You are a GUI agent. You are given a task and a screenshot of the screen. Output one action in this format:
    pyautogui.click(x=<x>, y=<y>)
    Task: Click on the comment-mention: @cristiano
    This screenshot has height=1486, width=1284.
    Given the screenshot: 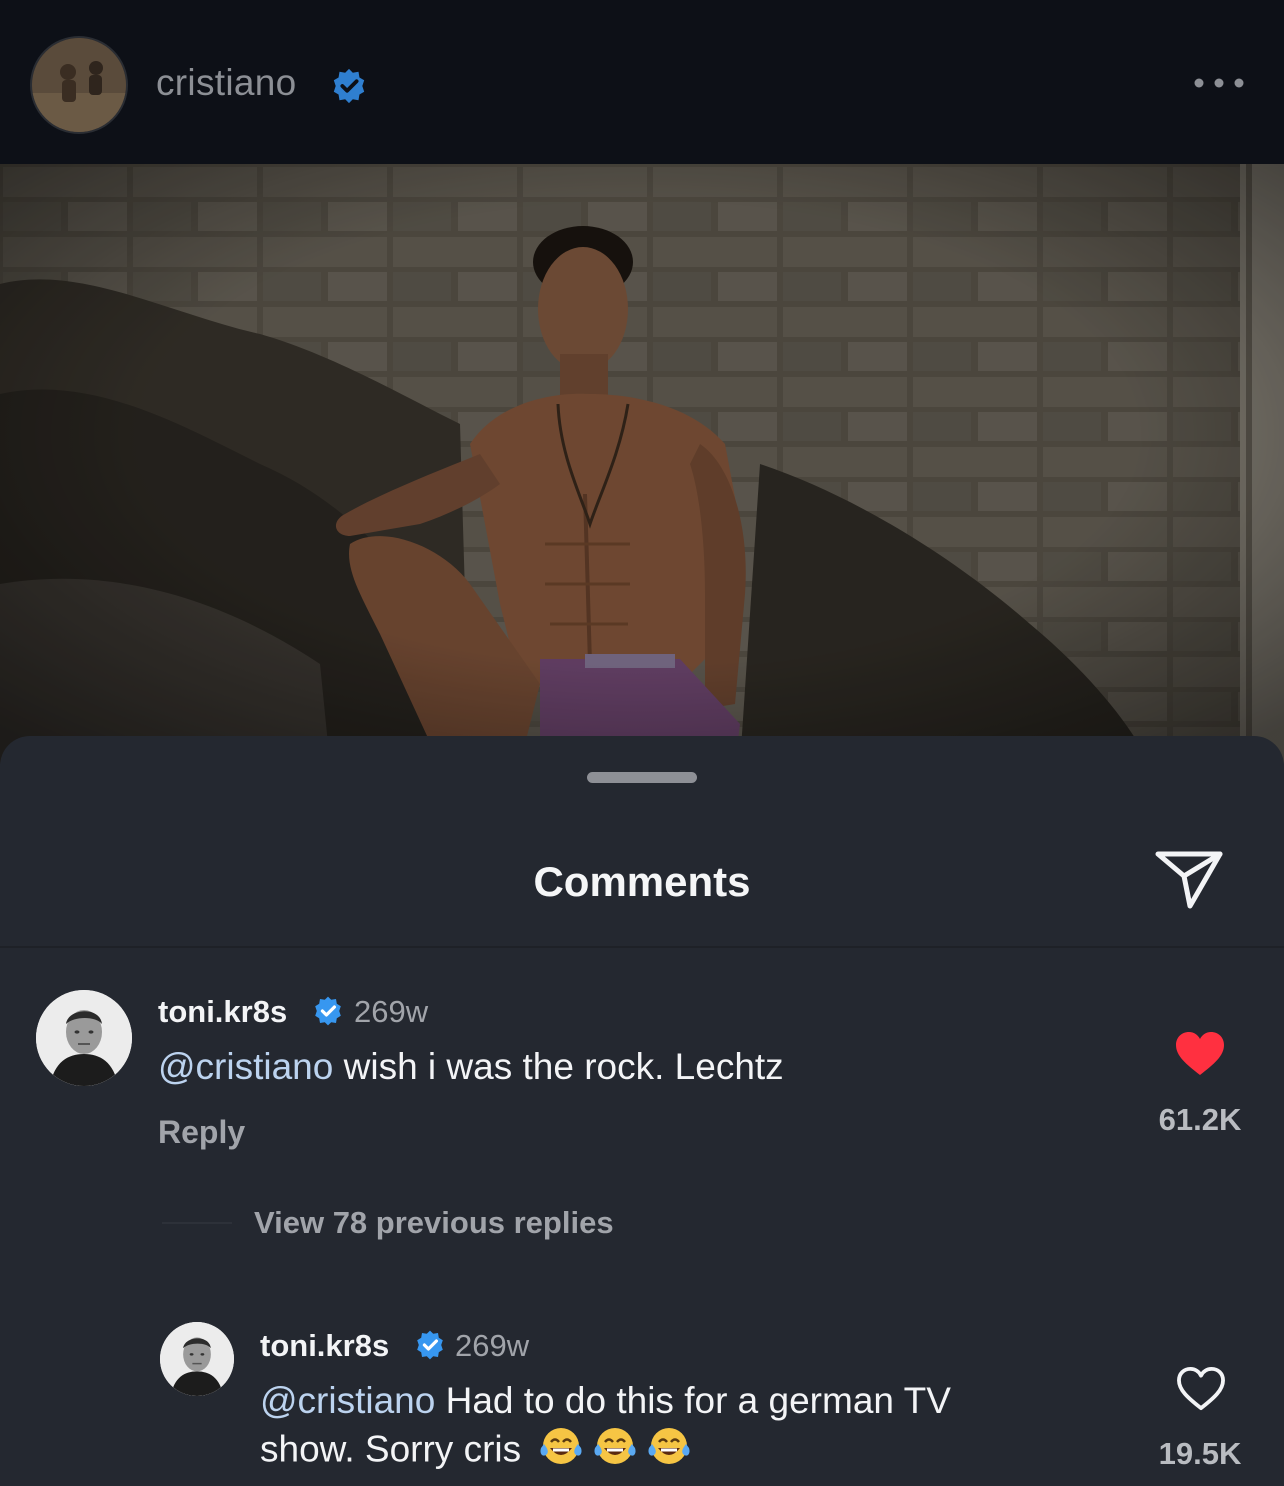 What is the action you would take?
    pyautogui.click(x=245, y=1066)
    